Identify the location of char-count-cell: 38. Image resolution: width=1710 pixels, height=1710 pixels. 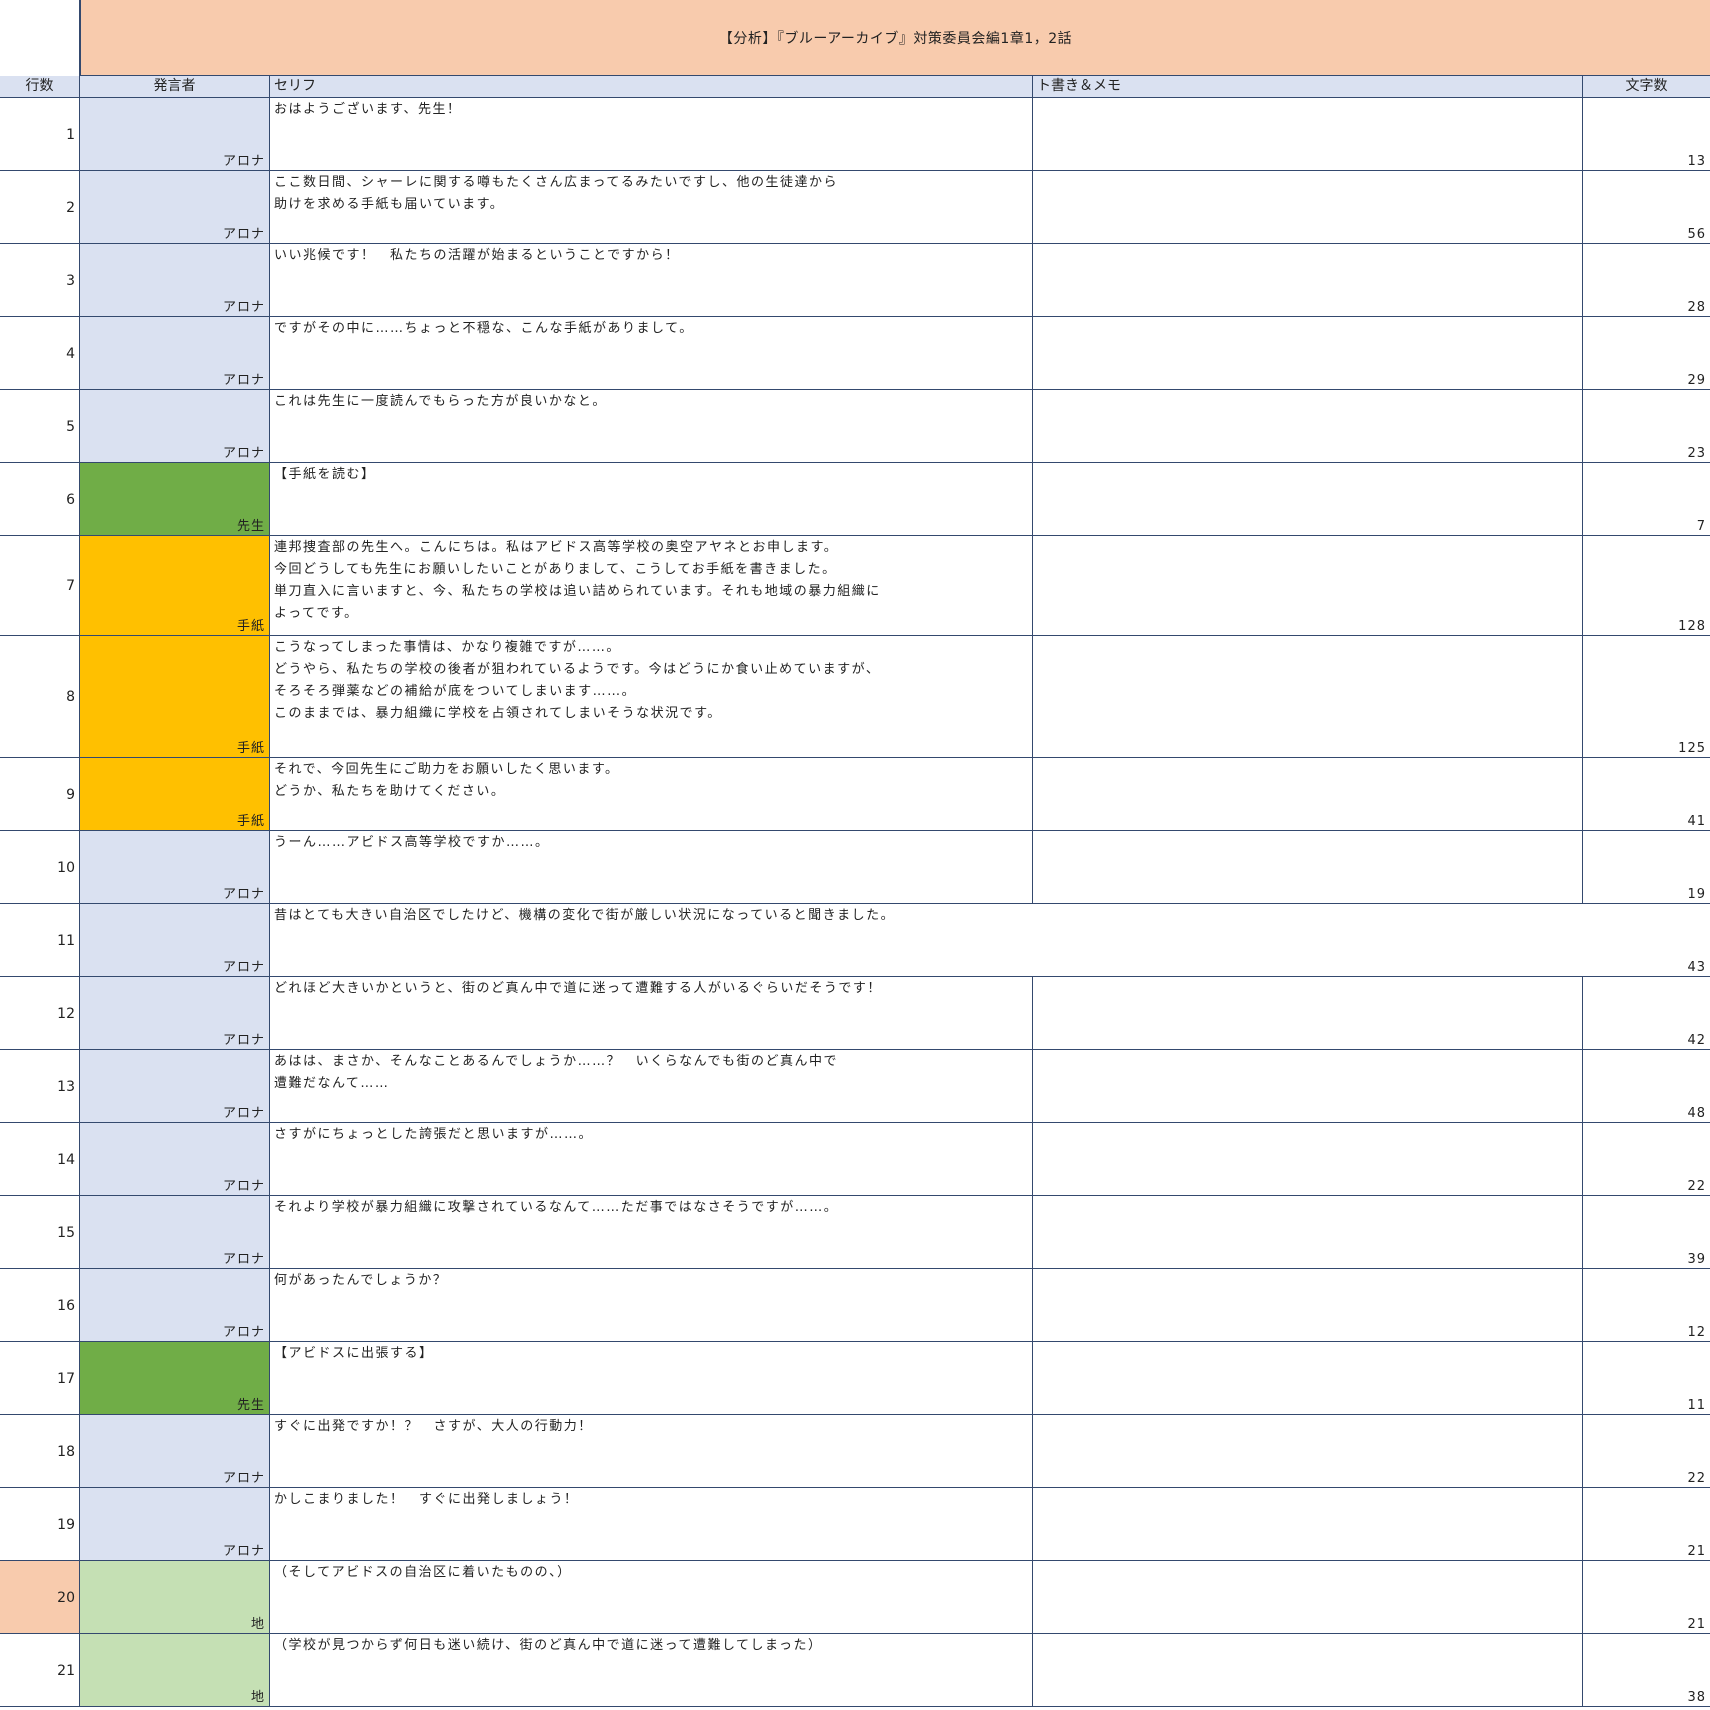
(1646, 1670).